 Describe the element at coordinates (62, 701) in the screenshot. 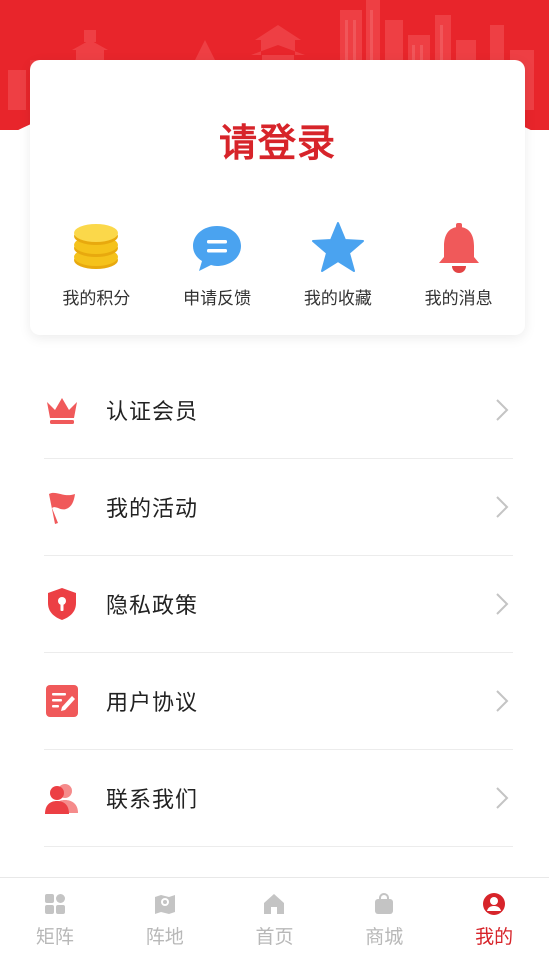

I see `document-edit-icon` at that location.